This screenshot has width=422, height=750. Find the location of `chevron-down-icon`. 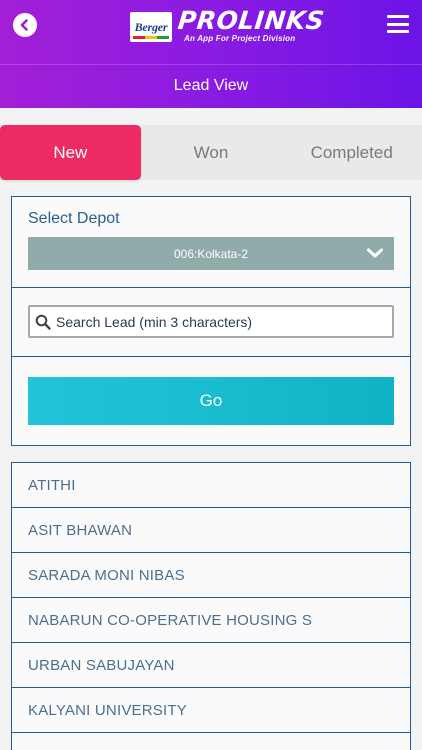

chevron-down-icon is located at coordinates (375, 253).